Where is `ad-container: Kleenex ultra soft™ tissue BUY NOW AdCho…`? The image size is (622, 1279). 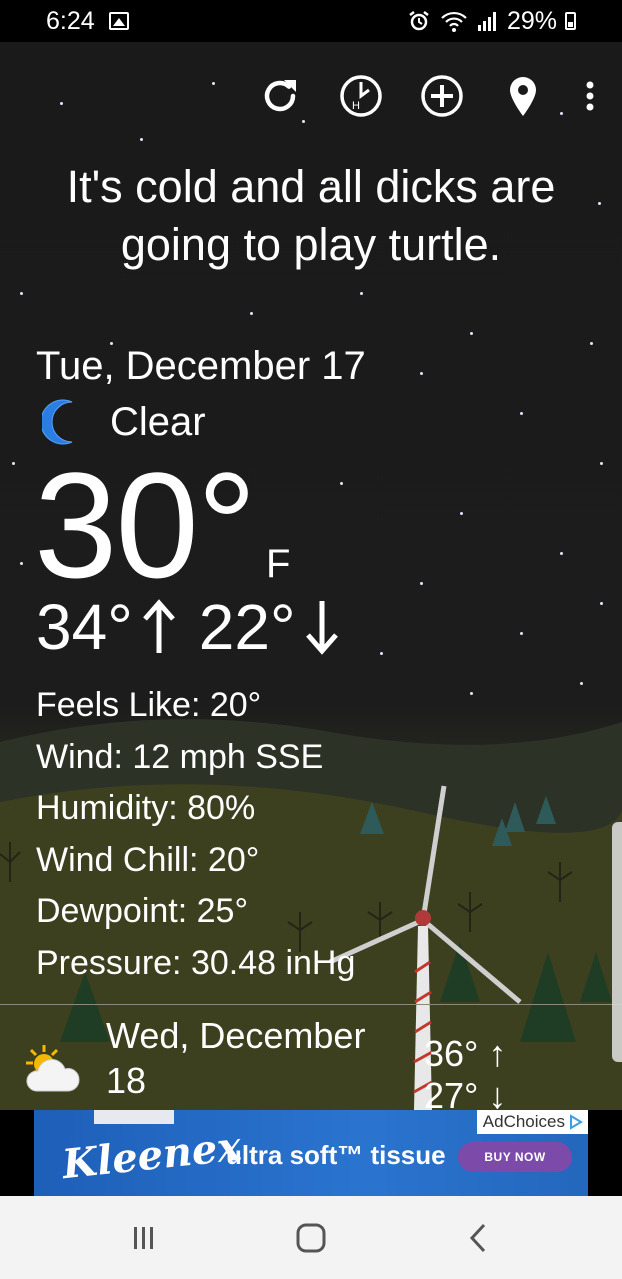
ad-container: Kleenex ultra soft™ tissue BUY NOW AdCho… is located at coordinates (311, 1153).